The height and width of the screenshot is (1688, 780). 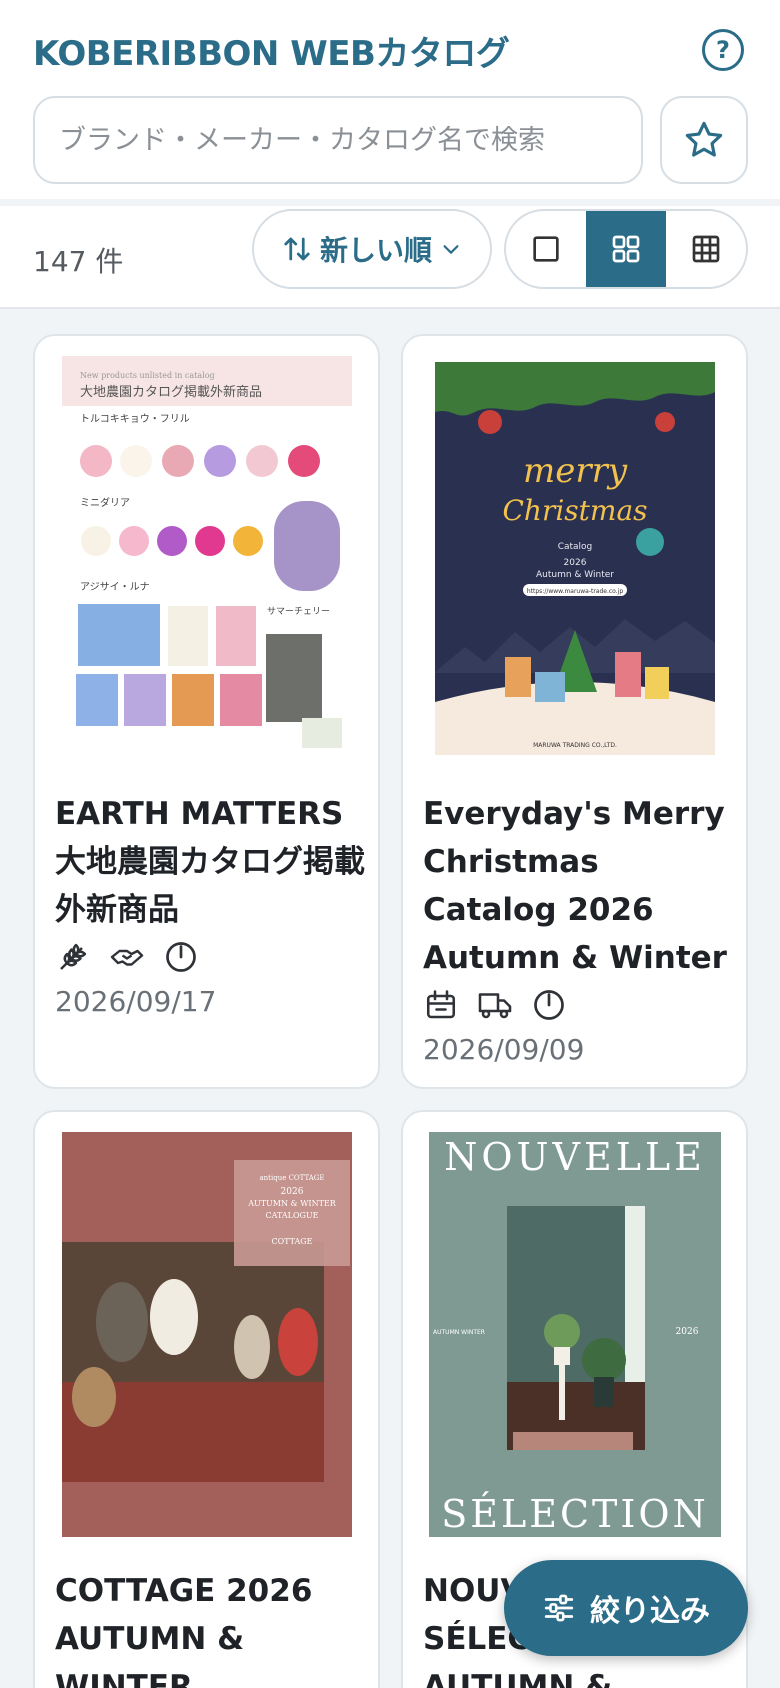 What do you see at coordinates (292, 1215) in the screenshot?
I see `cover-line: CATALOGUE` at bounding box center [292, 1215].